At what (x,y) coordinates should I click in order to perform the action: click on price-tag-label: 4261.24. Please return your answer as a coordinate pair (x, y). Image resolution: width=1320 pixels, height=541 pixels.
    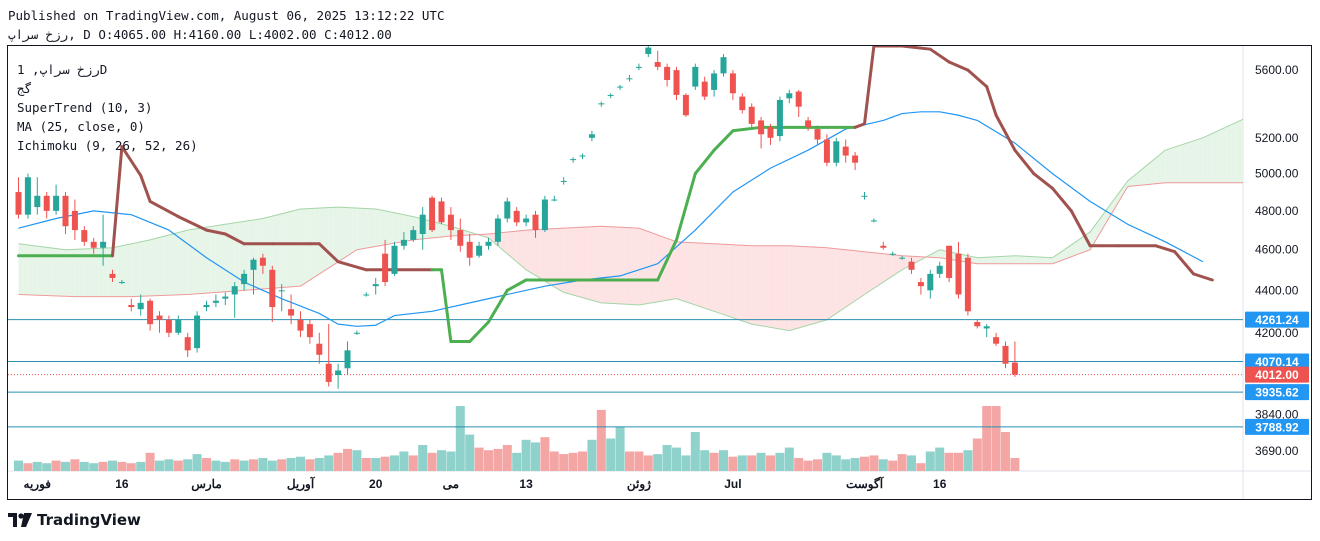
    Looking at the image, I should click on (1277, 320).